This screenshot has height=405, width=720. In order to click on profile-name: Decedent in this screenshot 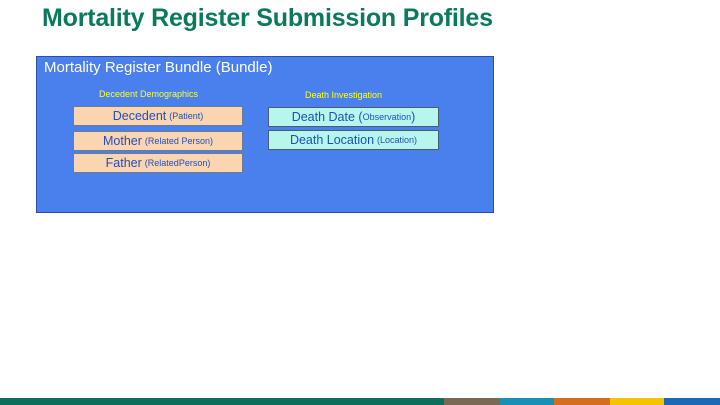, I will do `click(139, 116)`.